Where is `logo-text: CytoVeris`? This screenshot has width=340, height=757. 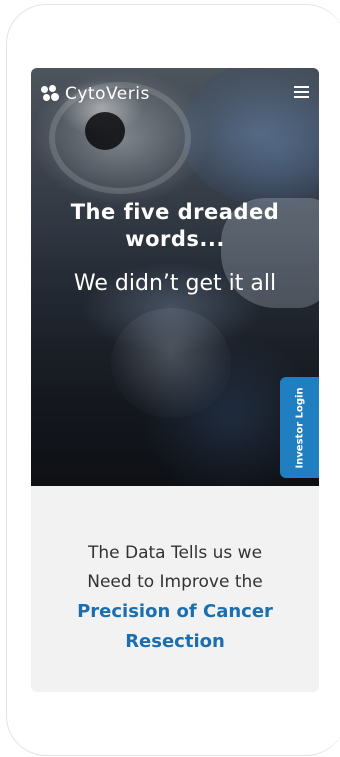
logo-text: CytoVeris is located at coordinates (107, 94).